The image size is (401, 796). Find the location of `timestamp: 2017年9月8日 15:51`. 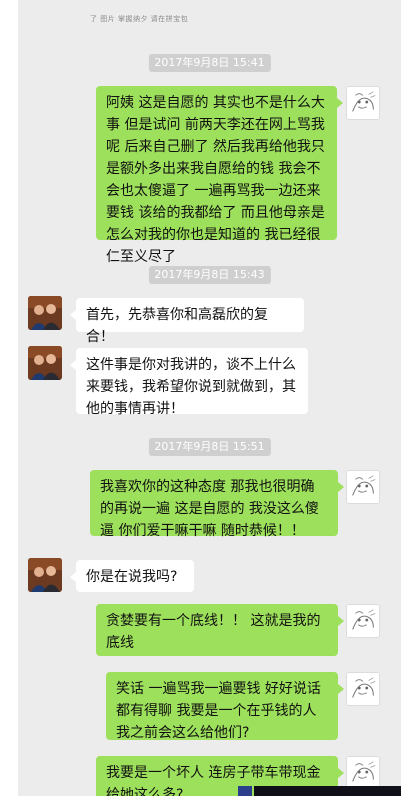

timestamp: 2017年9月8日 15:51 is located at coordinates (209, 447).